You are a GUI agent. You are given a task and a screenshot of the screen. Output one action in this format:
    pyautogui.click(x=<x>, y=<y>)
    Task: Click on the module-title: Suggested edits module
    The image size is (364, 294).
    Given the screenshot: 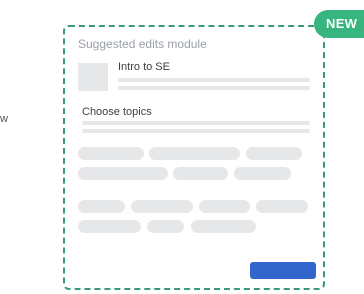 What is the action you would take?
    pyautogui.click(x=142, y=44)
    